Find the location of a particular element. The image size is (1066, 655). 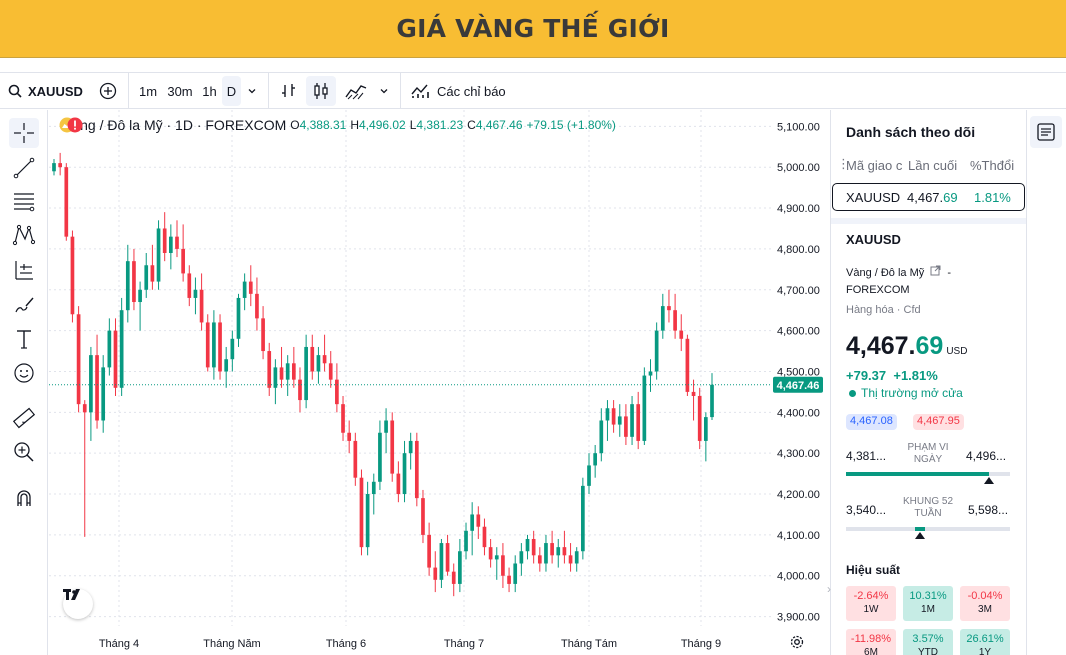

performance-cell: 26.61% 1Y is located at coordinates (985, 642).